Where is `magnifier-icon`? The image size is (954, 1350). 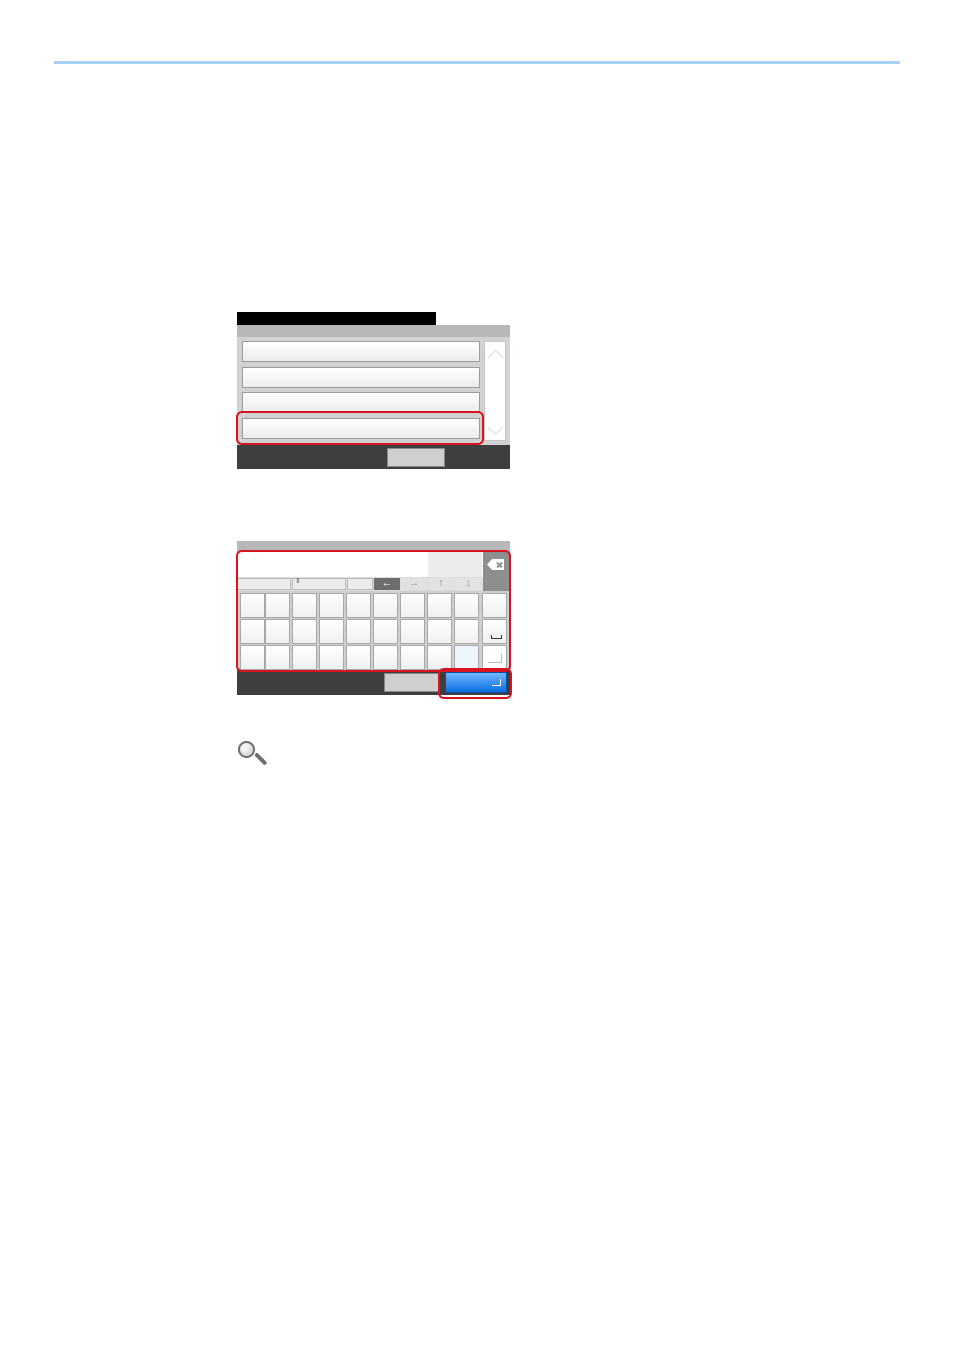 magnifier-icon is located at coordinates (253, 756).